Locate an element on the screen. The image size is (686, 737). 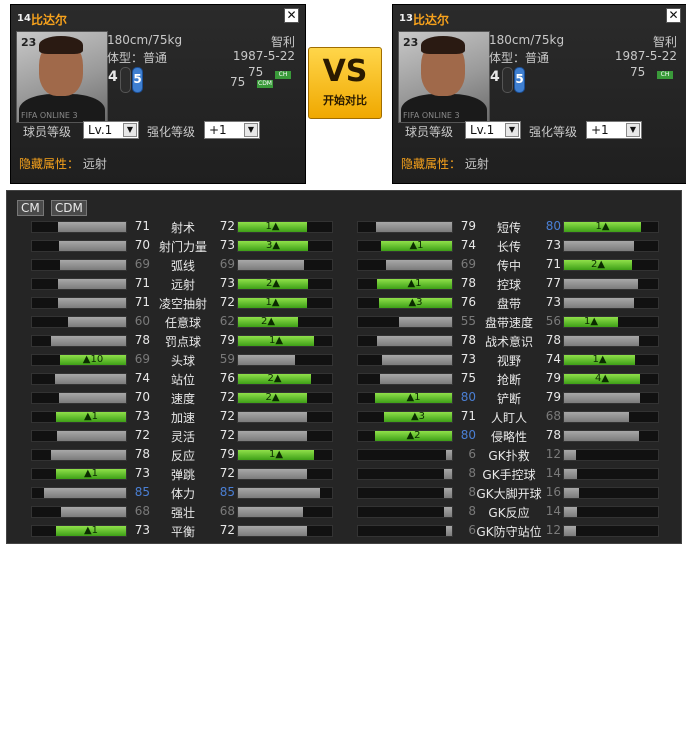
stat-bar: ▲2 is located at coordinates (405, 436).